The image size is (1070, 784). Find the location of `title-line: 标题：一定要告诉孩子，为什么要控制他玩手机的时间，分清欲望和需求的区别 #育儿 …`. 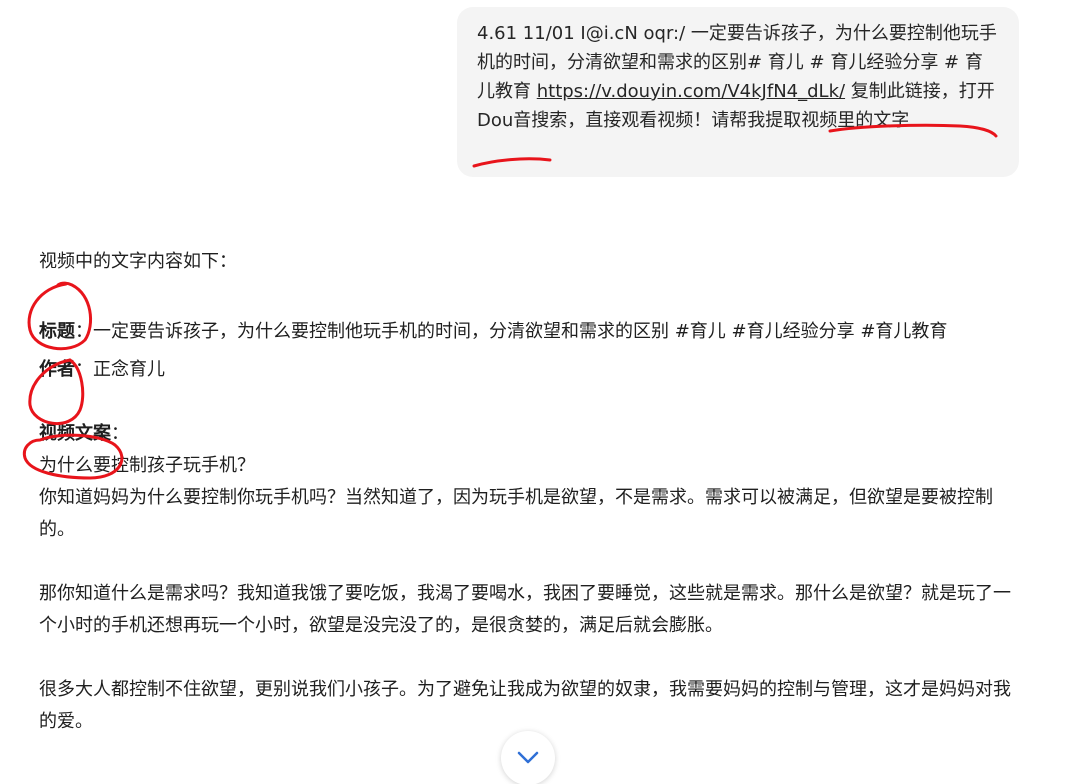

title-line: 标题：一定要告诉孩子，为什么要控制他玩手机的时间，分清欲望和需求的区别 #育儿 … is located at coordinates (531, 332).